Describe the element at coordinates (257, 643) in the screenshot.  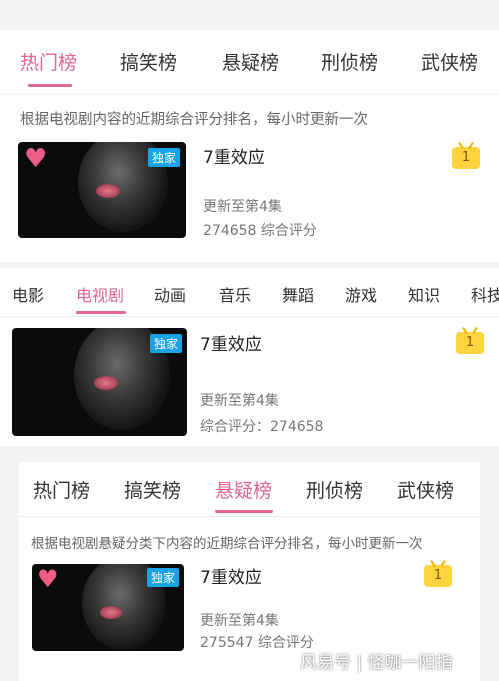
I see `composite-score: 275547 综合评分` at that location.